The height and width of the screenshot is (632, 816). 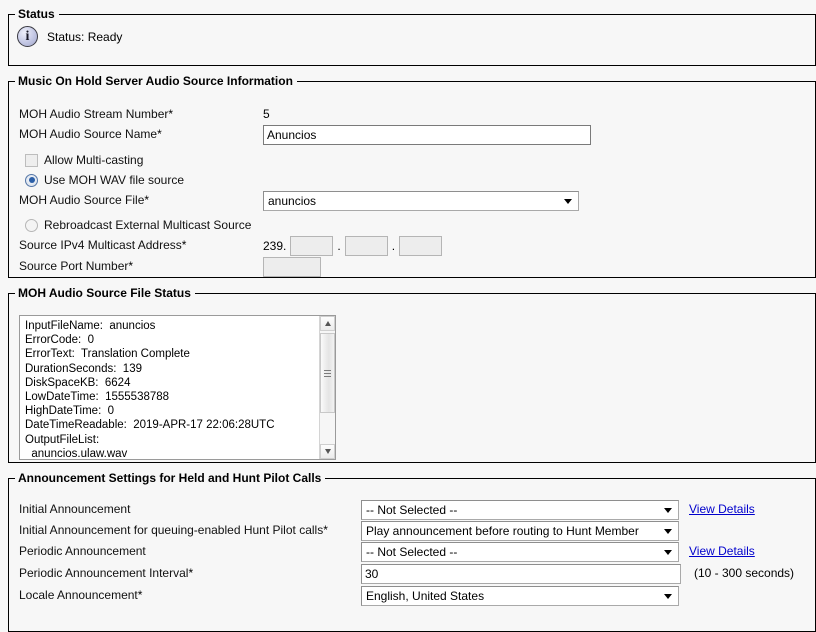 I want to click on use-wav-radio-row: Use MOH WAV file source, so click(x=104, y=180).